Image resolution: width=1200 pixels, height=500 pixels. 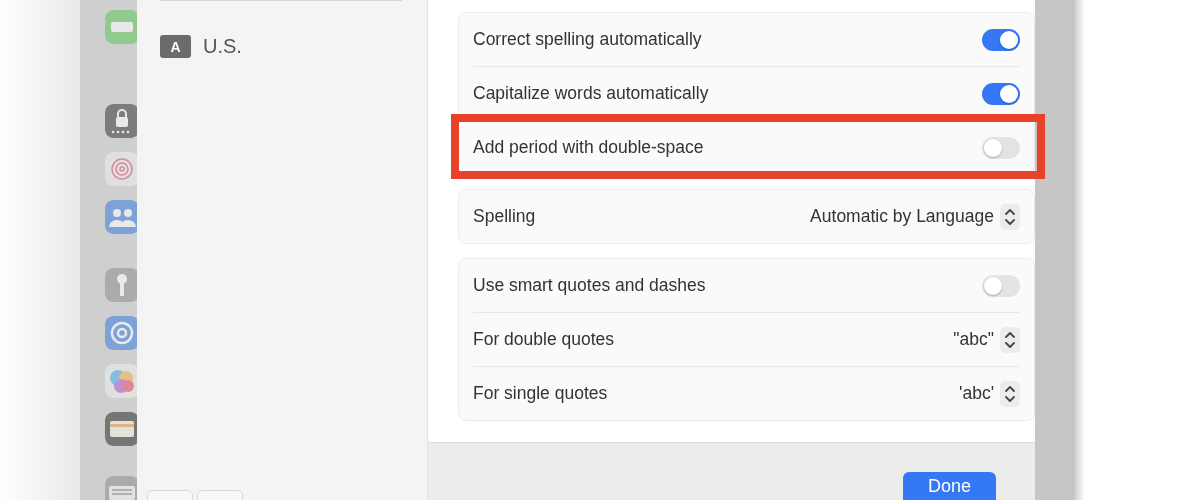 What do you see at coordinates (121, 121) in the screenshot?
I see `lock-icon` at bounding box center [121, 121].